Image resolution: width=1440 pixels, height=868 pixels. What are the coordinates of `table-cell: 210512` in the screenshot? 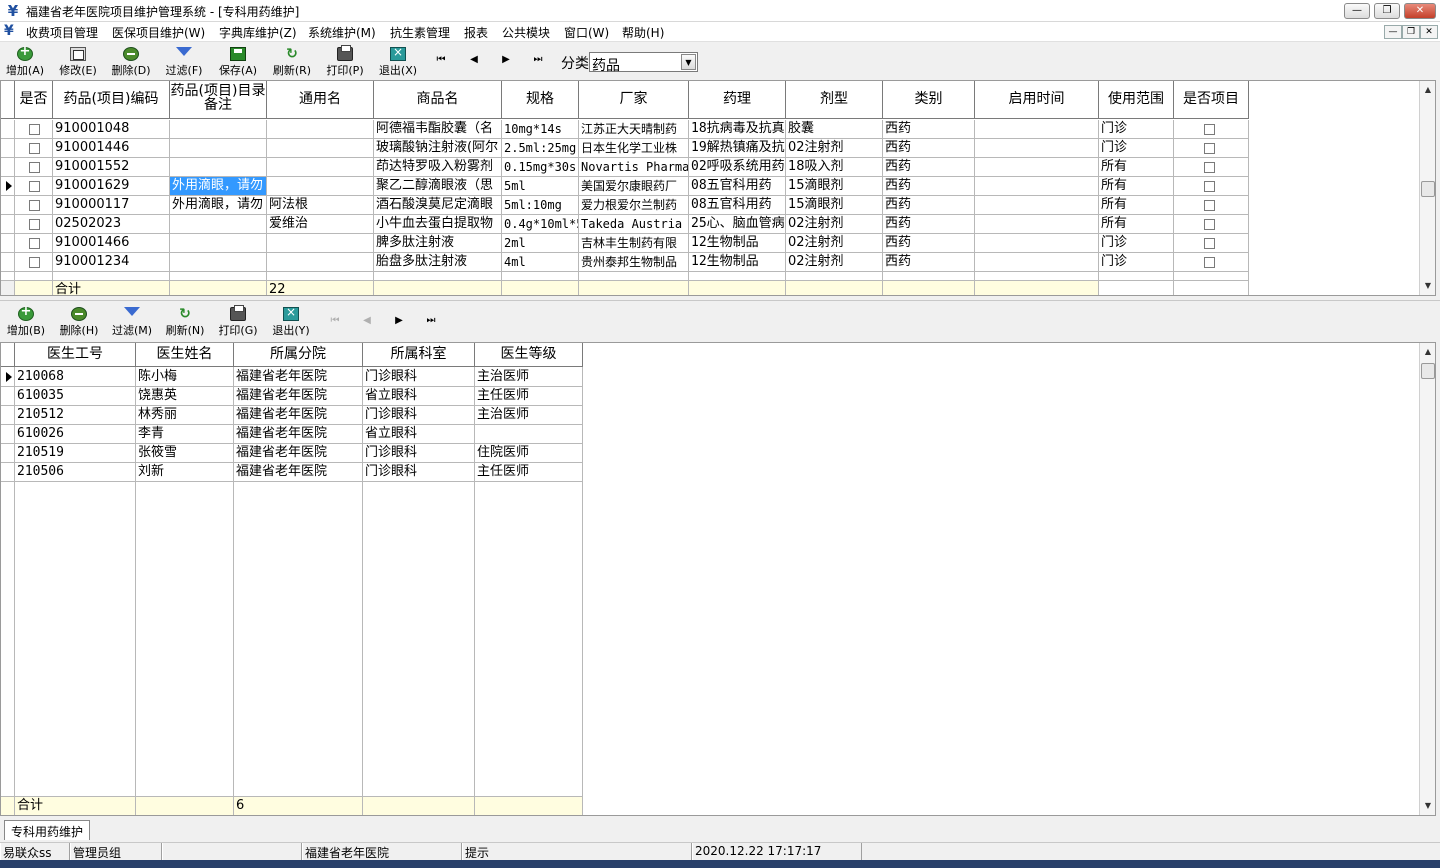 It's located at (75, 415).